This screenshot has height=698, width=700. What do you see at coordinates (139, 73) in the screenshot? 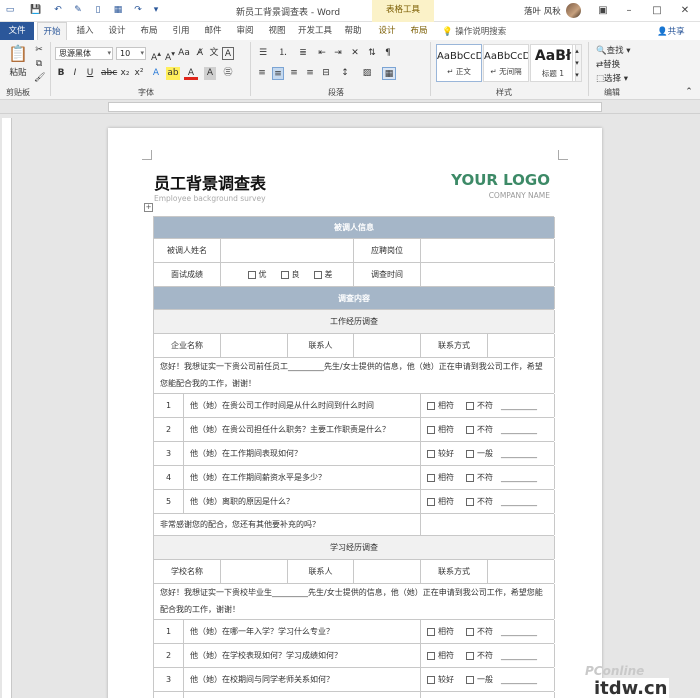
I see `superscript-icon: x²` at bounding box center [139, 73].